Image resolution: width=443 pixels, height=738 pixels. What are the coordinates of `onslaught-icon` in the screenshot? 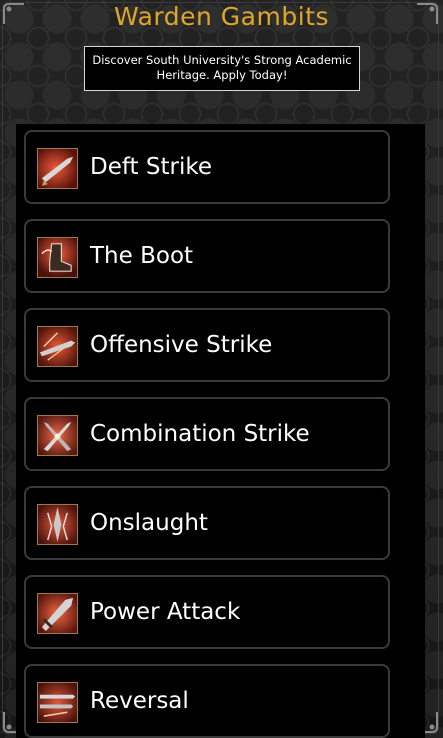 It's located at (57, 524).